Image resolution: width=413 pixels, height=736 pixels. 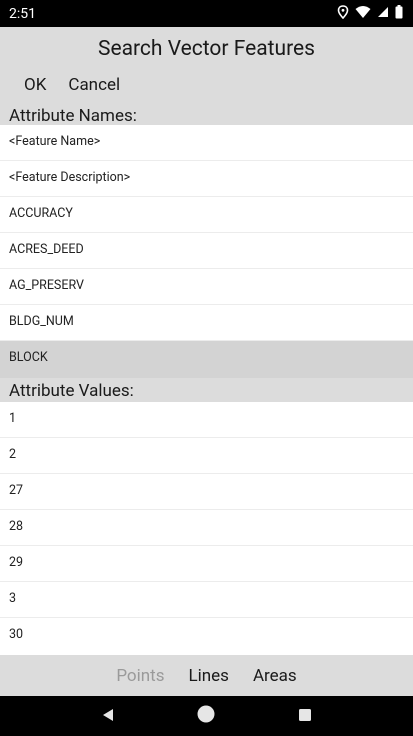 I want to click on attribute-values-heading: Attribute Values:, so click(x=71, y=391).